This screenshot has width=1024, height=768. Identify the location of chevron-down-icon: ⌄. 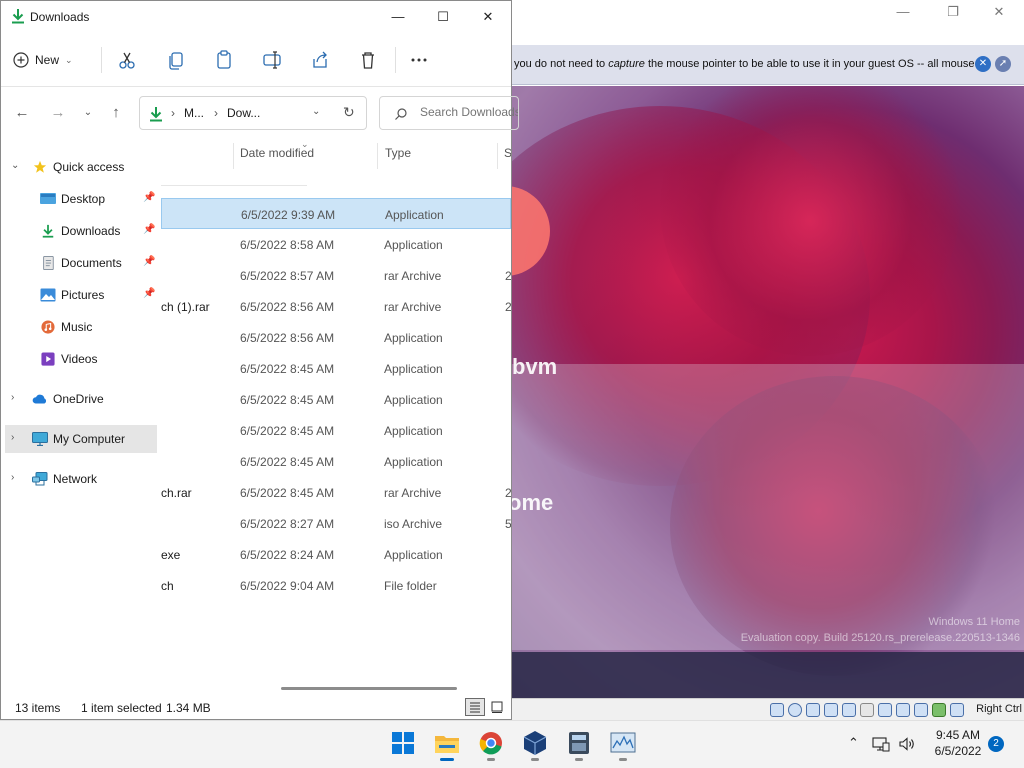
(15, 165).